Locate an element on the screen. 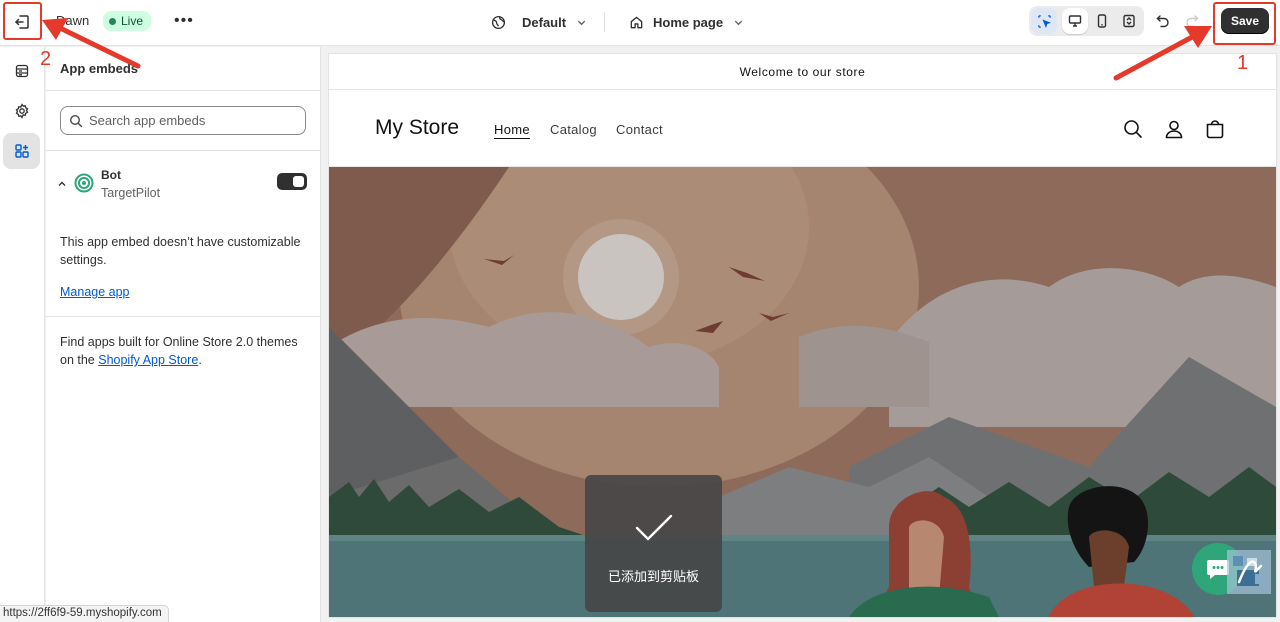  annotation-arrow-save is located at coordinates (1162, 53).